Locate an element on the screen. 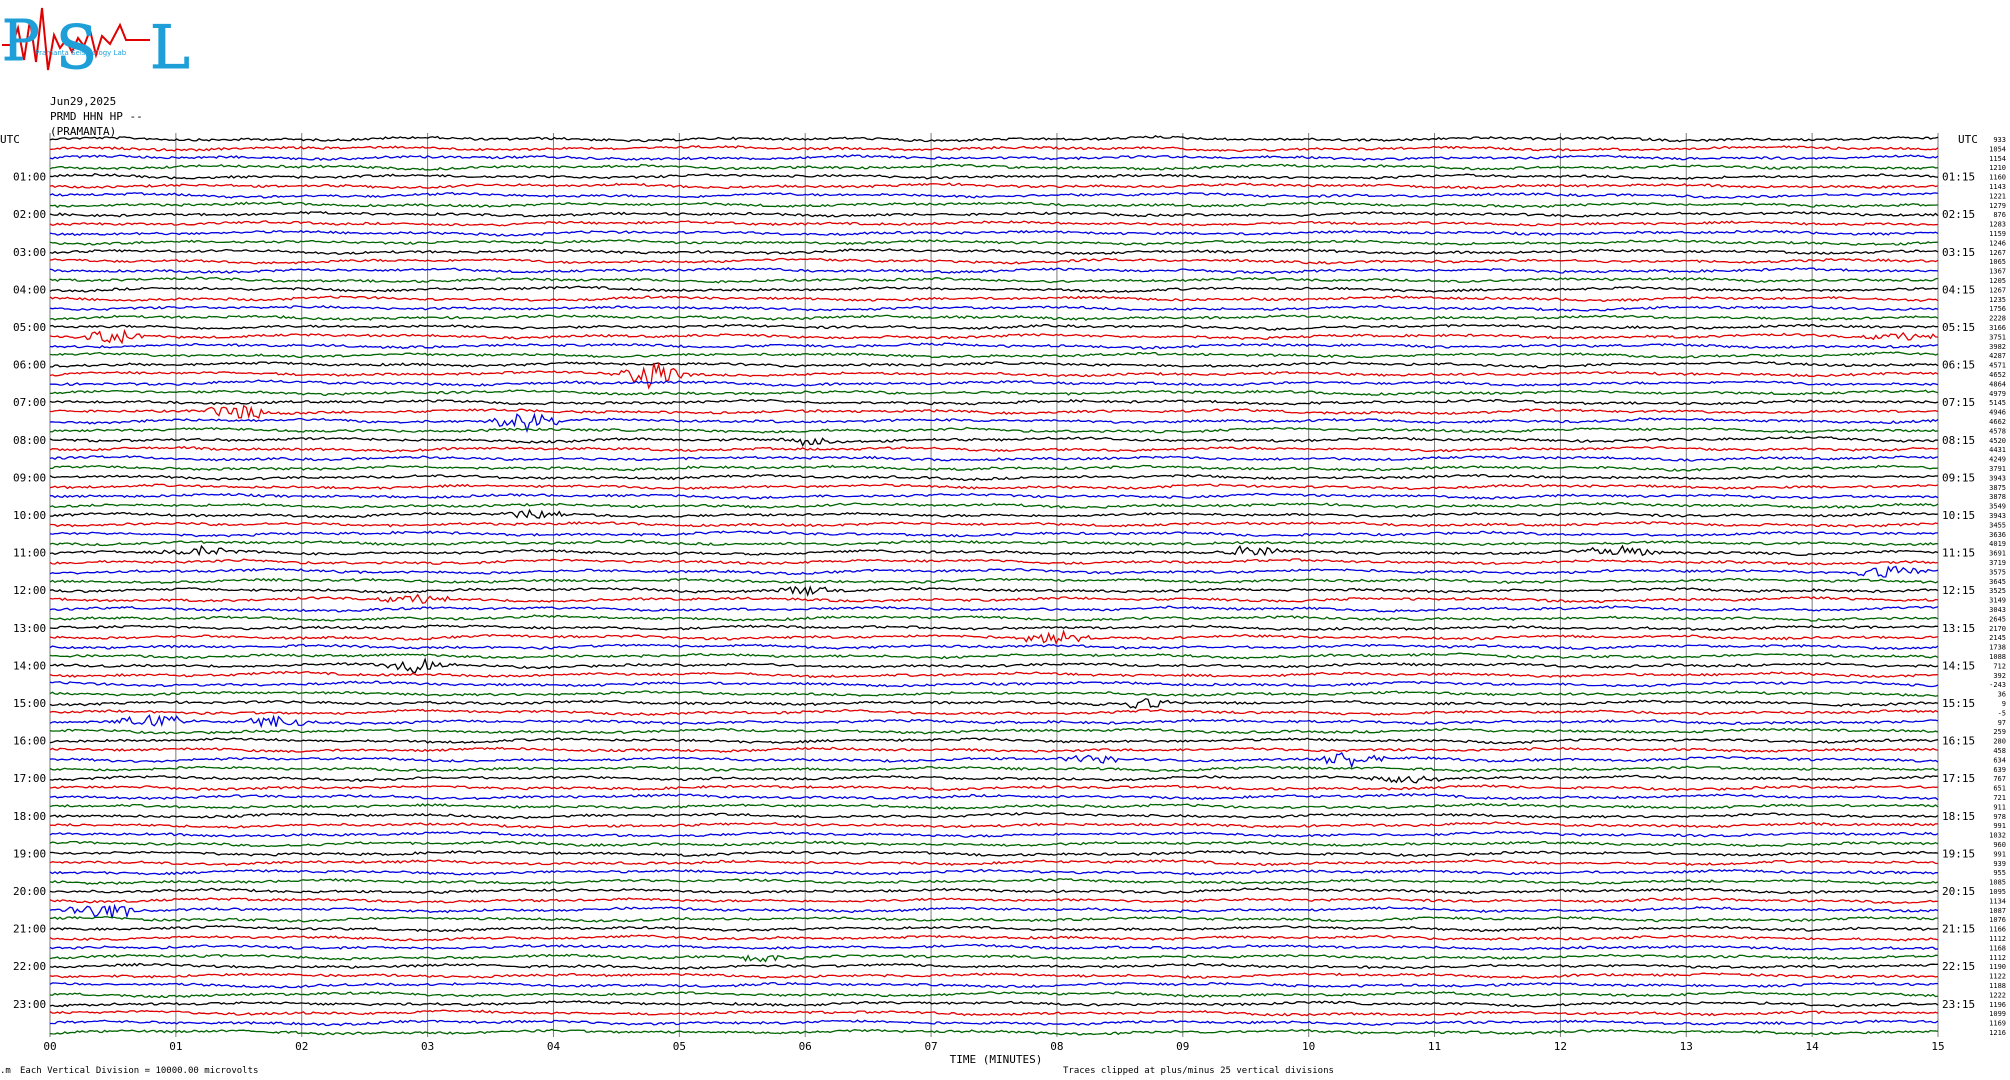 The image size is (2010, 1080). row-offset-value: 2228 is located at coordinates (1997, 319).